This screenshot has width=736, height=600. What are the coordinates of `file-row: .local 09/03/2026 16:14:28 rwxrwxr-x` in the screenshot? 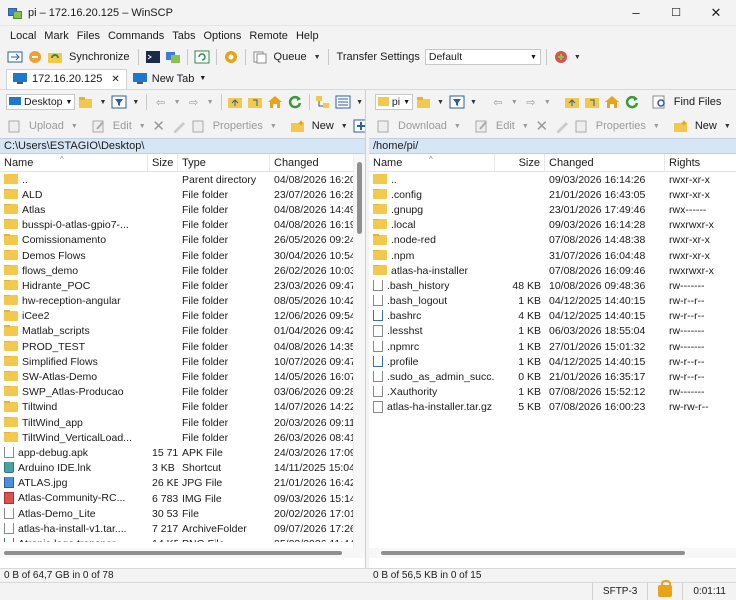 It's located at (552, 225).